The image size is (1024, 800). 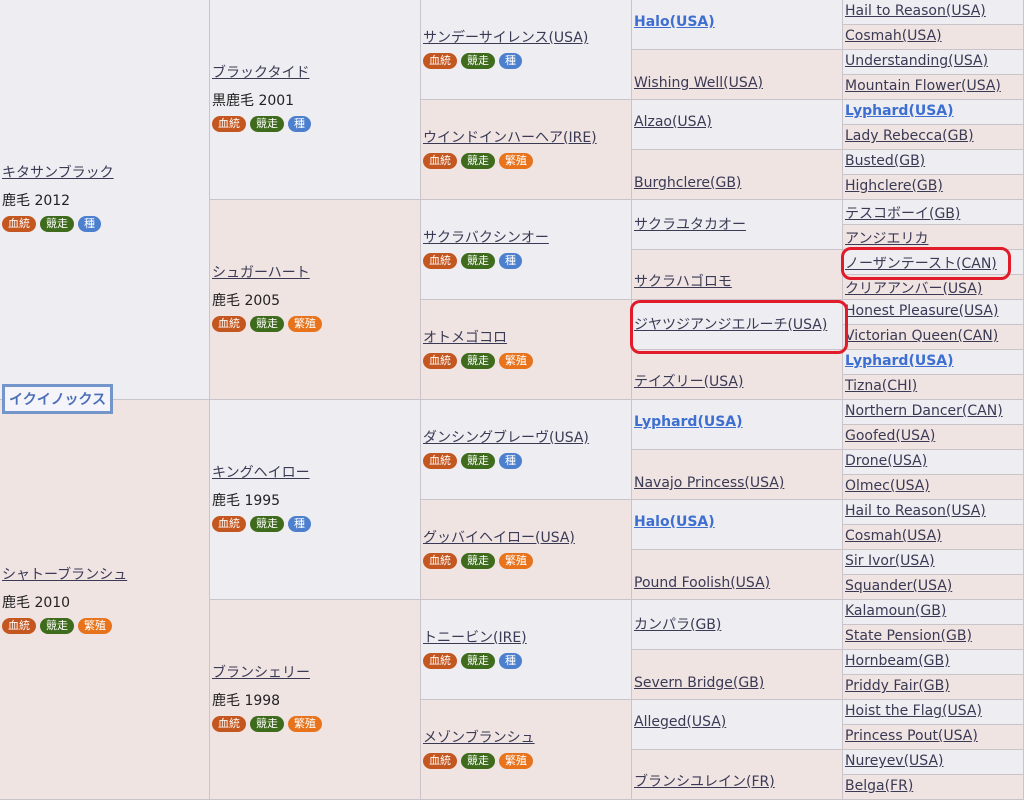 I want to click on horse-name-link: Goofed(USA), so click(x=890, y=436).